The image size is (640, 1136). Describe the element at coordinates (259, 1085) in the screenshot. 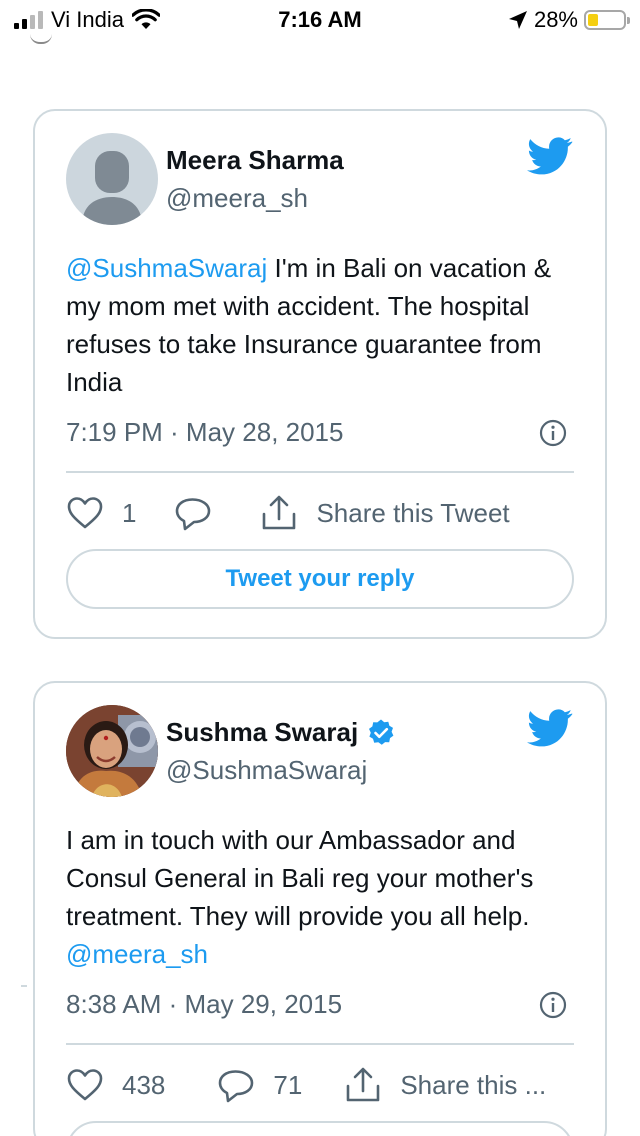

I see `reply-action-button: 71` at that location.